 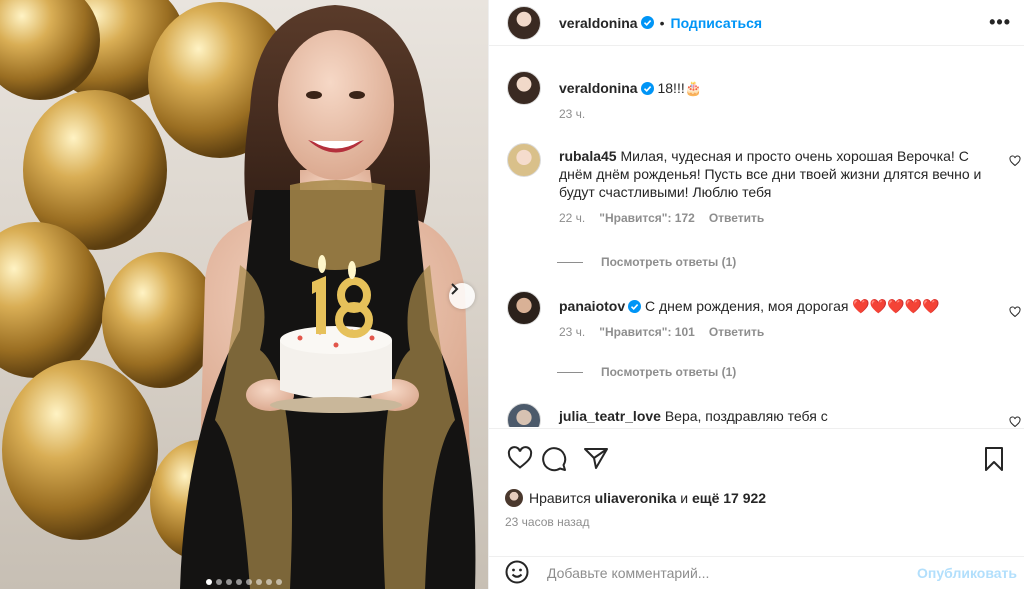 What do you see at coordinates (792, 306) in the screenshot?
I see `comment-text: С днем рождения, моя дорогая ❤️❤️❤️❤️❤️` at bounding box center [792, 306].